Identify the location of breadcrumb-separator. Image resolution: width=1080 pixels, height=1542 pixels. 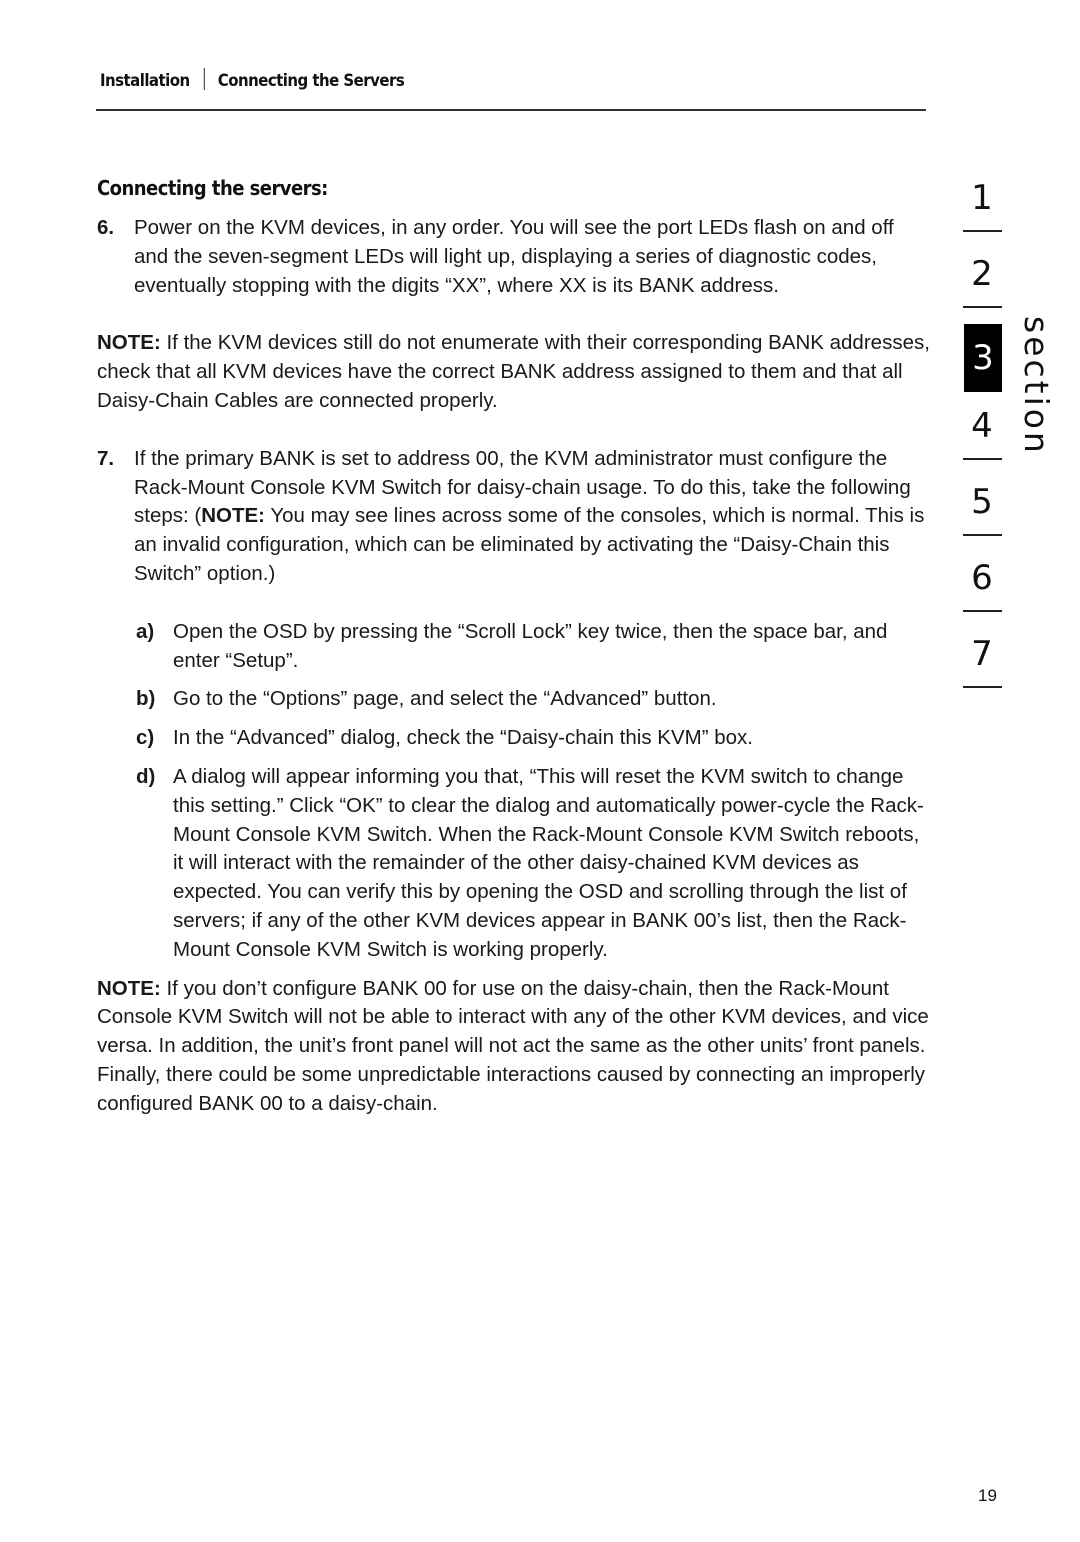
(204, 79).